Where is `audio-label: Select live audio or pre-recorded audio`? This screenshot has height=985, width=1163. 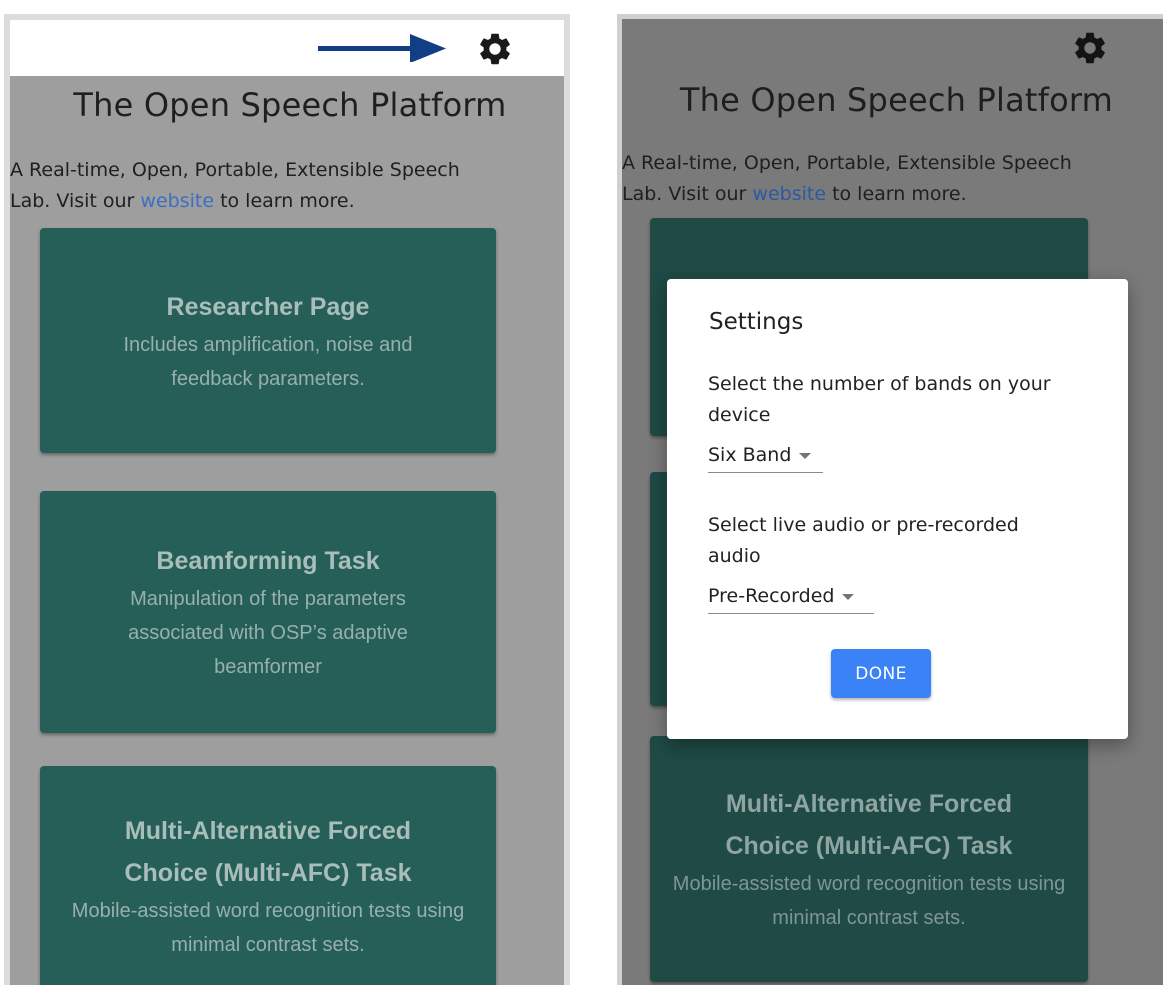
audio-label: Select live audio or pre-recorded audio is located at coordinates (863, 540).